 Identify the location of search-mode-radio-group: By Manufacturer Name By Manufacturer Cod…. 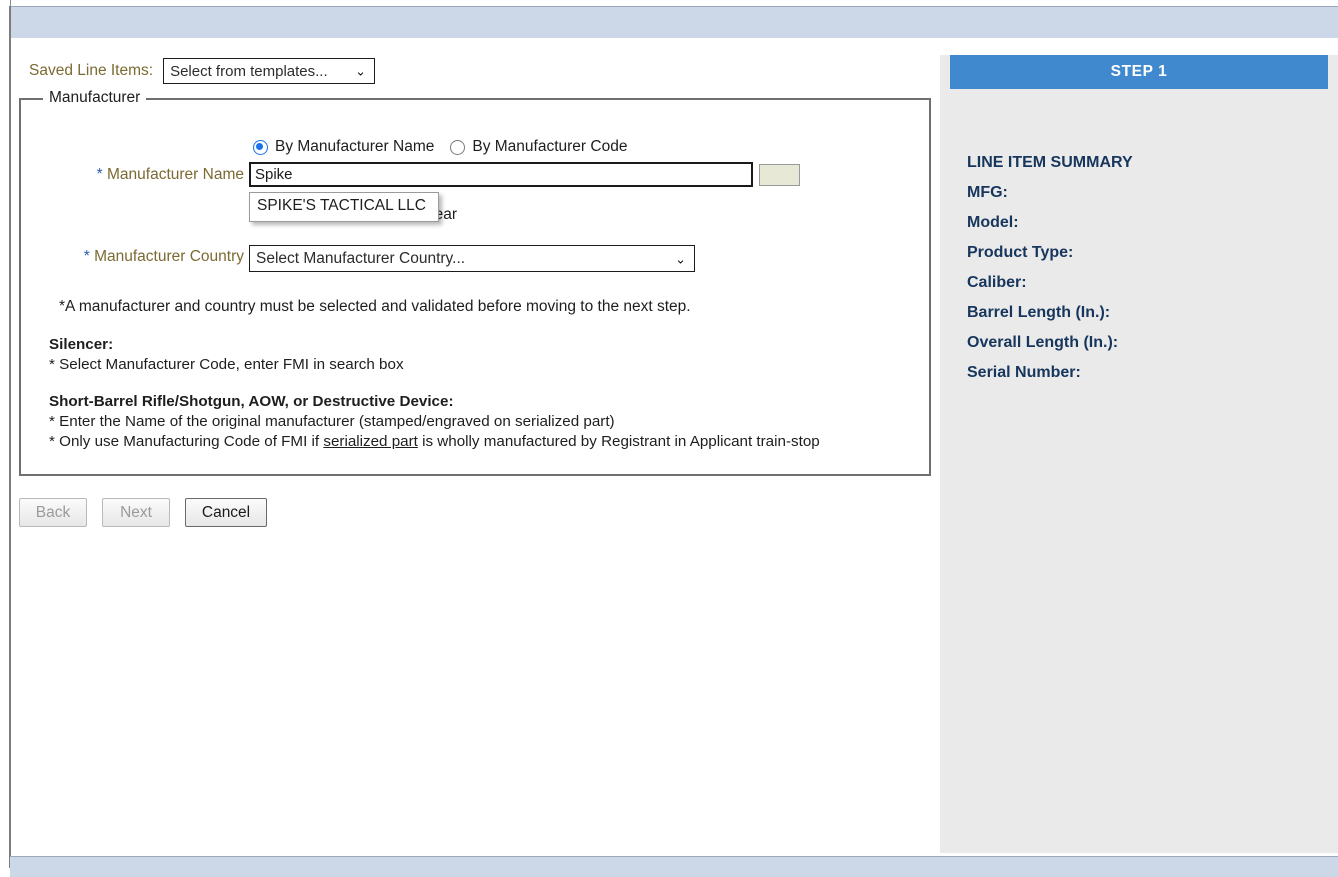
(440, 147).